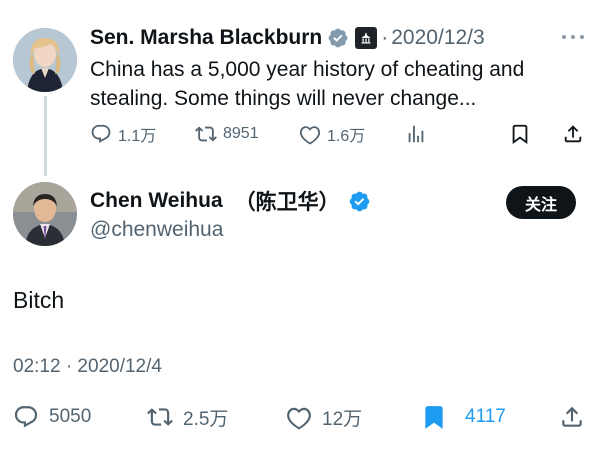 The height and width of the screenshot is (460, 600). I want to click on tweet-text: Bitch, so click(39, 300).